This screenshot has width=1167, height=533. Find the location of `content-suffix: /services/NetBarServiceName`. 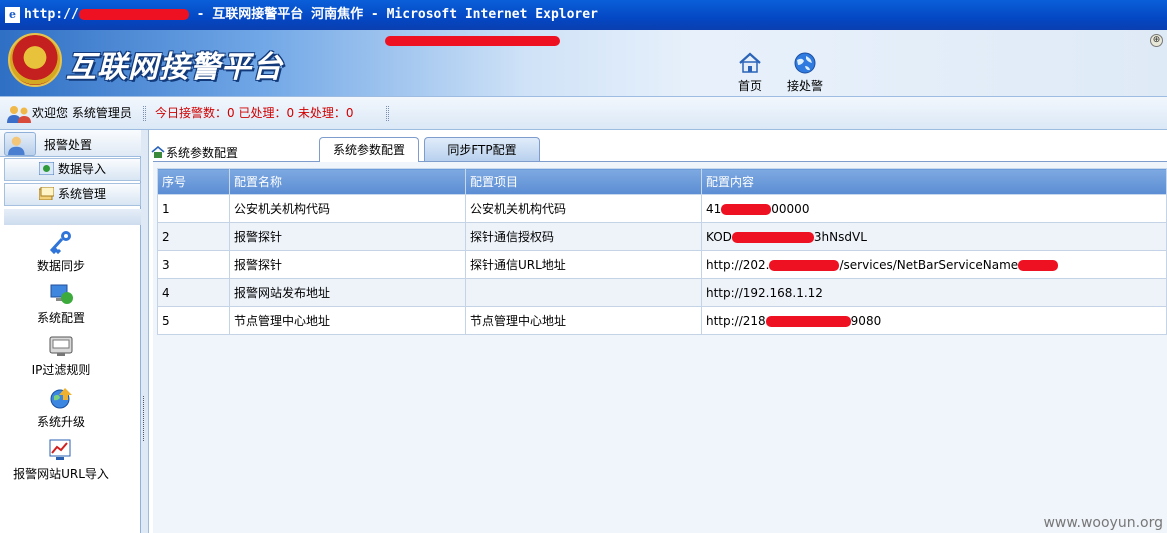

content-suffix: /services/NetBarServiceName is located at coordinates (929, 264).